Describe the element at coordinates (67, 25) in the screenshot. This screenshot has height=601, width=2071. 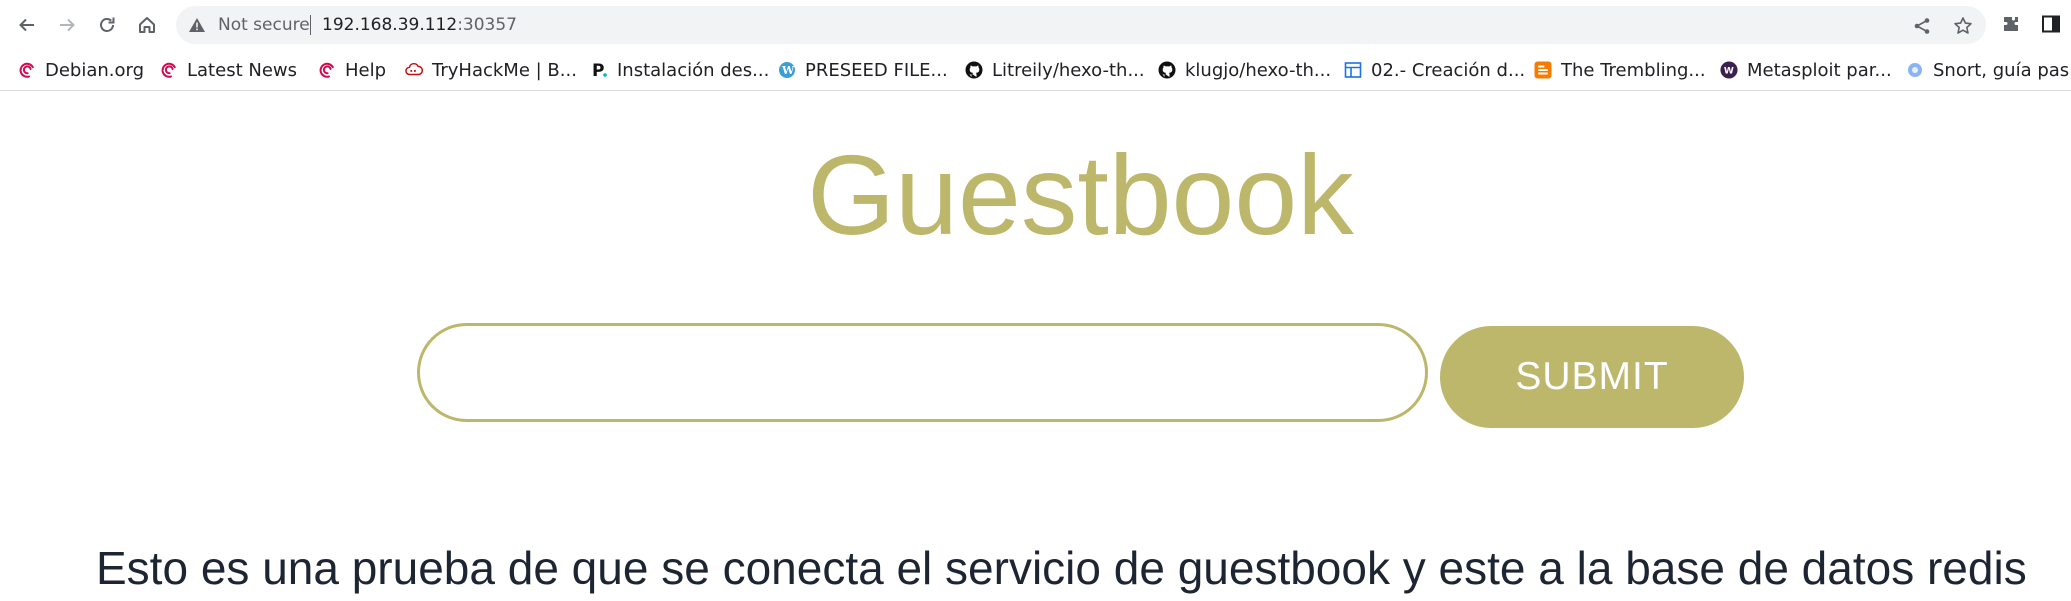
I see `forward-arrow-icon` at that location.